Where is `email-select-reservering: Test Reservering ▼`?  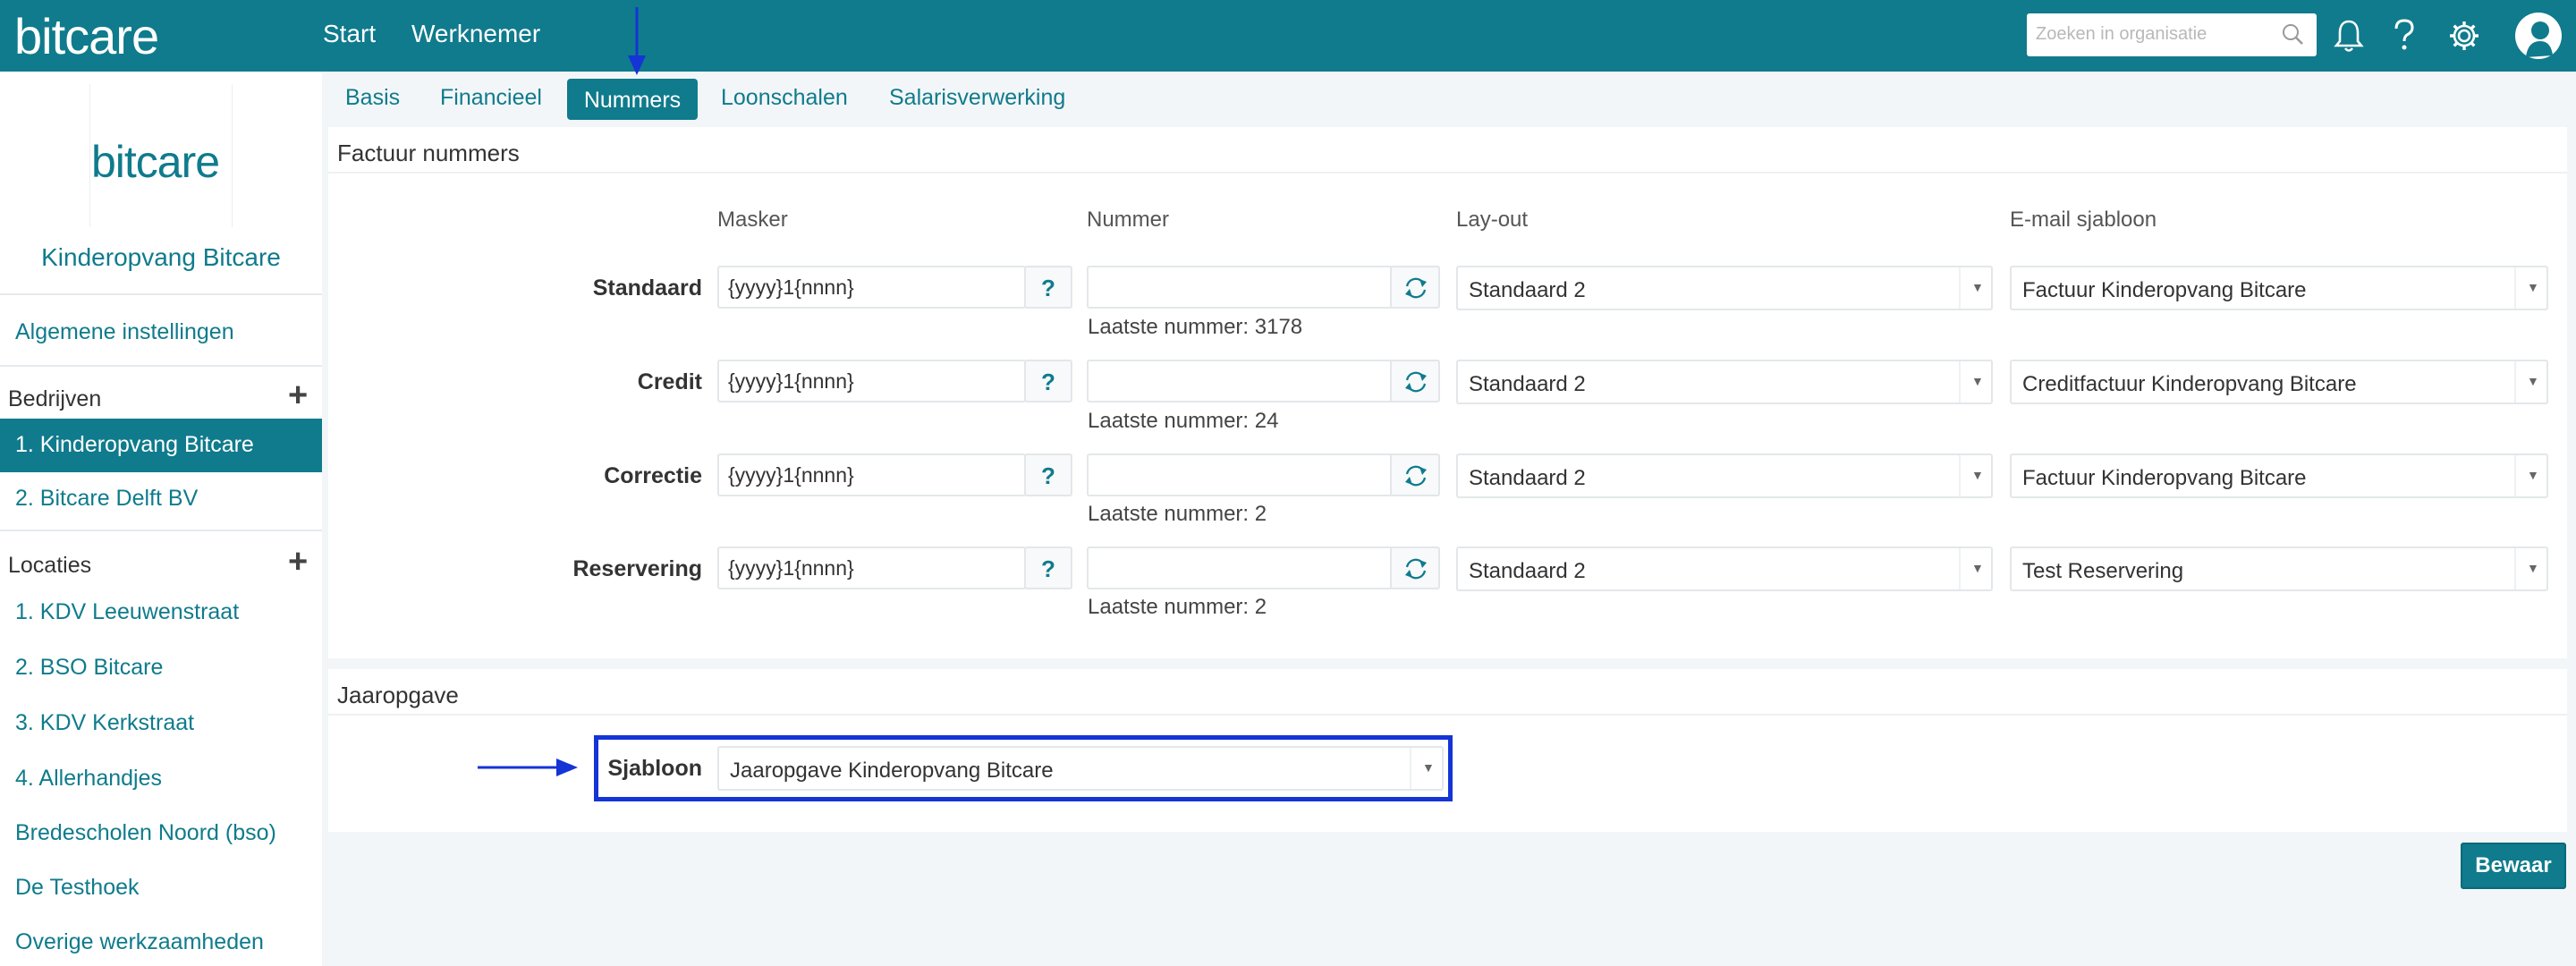 email-select-reservering: Test Reservering ▼ is located at coordinates (2279, 569).